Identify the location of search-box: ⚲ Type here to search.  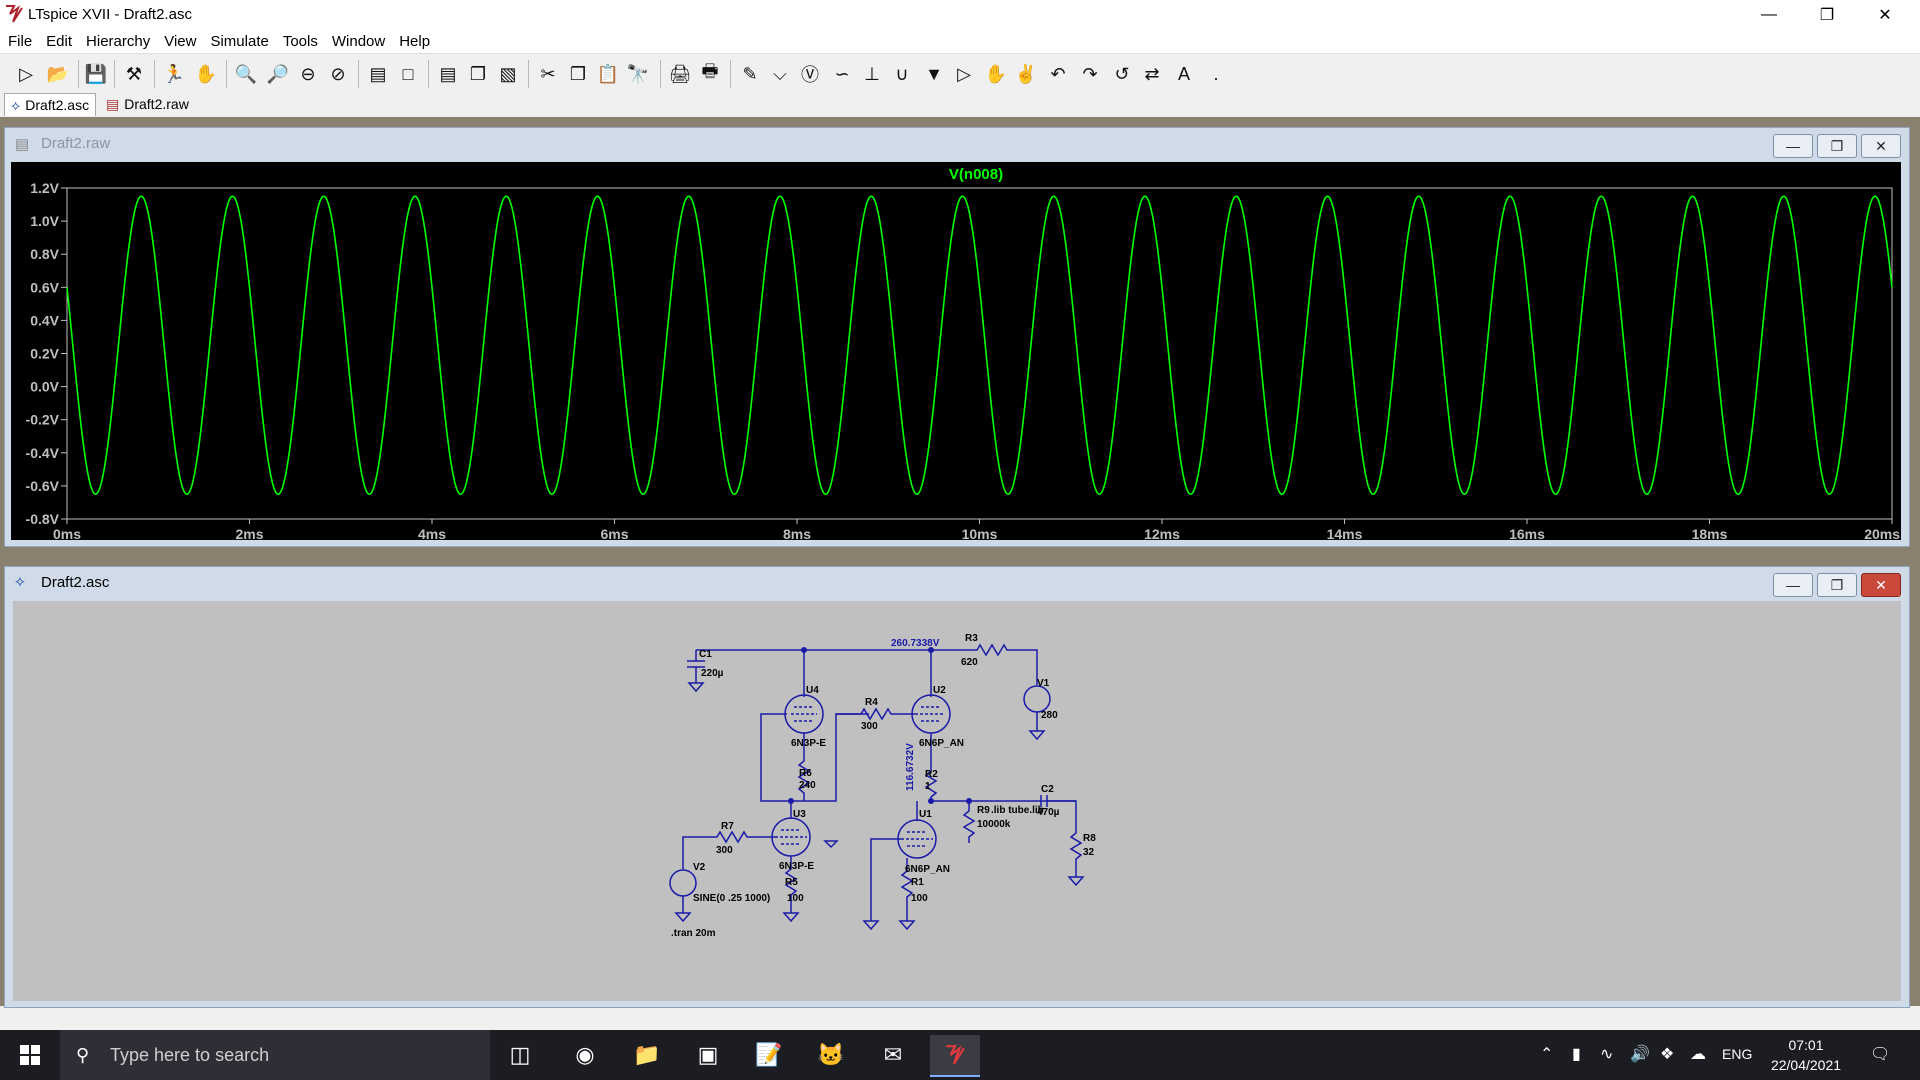
(275, 1055).